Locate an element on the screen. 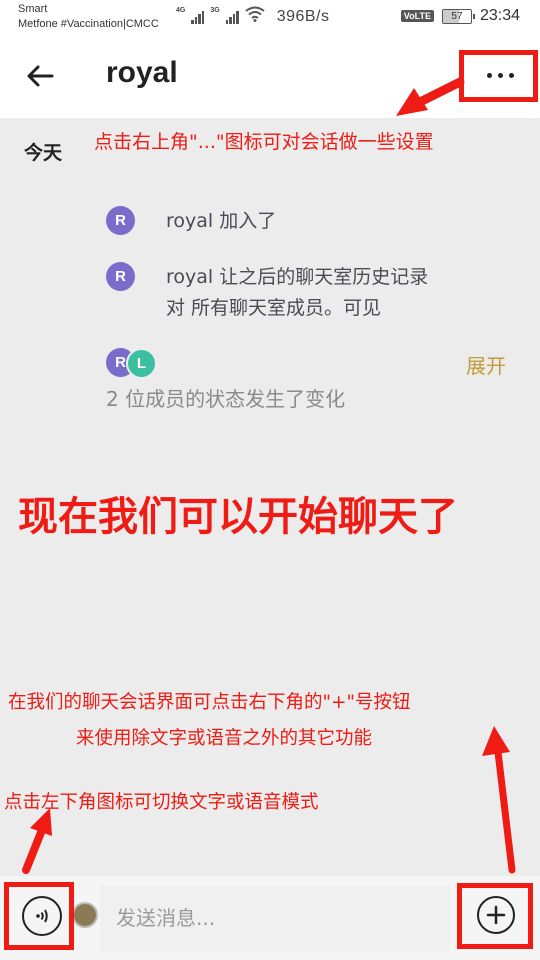 The image size is (540, 960). status-right: VoLTE 57 23:34 is located at coordinates (460, 16).